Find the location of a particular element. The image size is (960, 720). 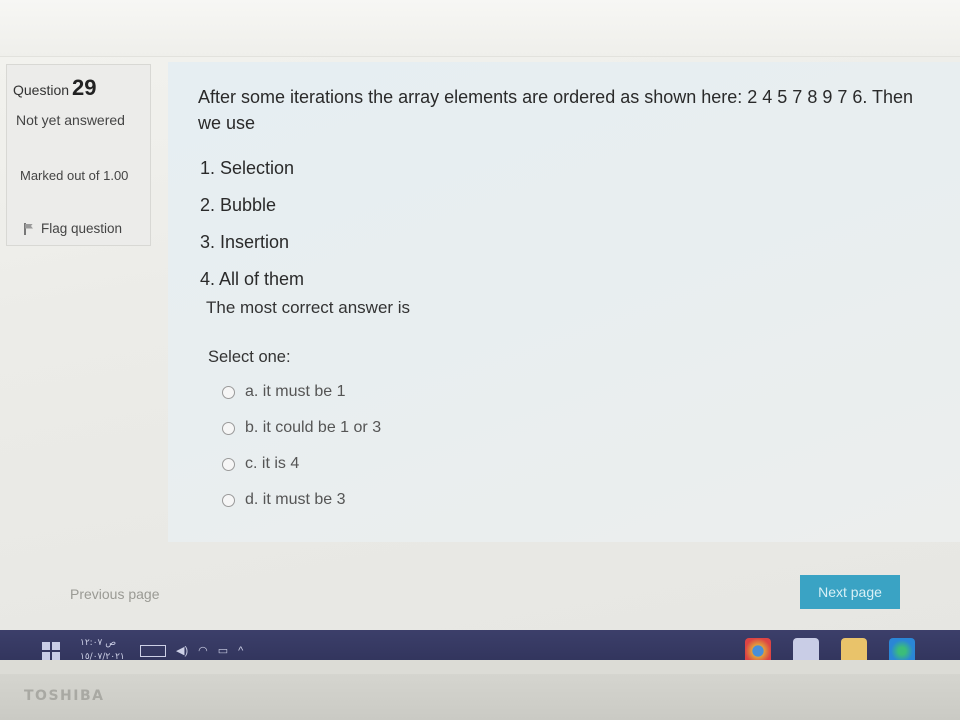

question-option: 3. Insertion is located at coordinates (245, 242).